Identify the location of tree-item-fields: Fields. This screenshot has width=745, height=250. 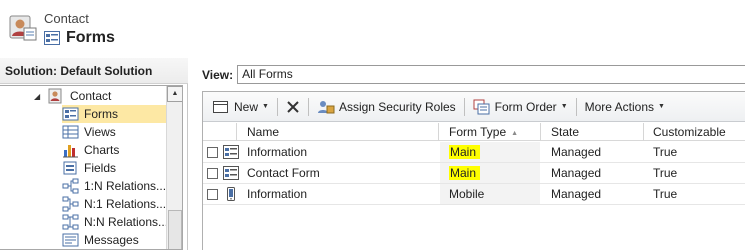
(89, 168).